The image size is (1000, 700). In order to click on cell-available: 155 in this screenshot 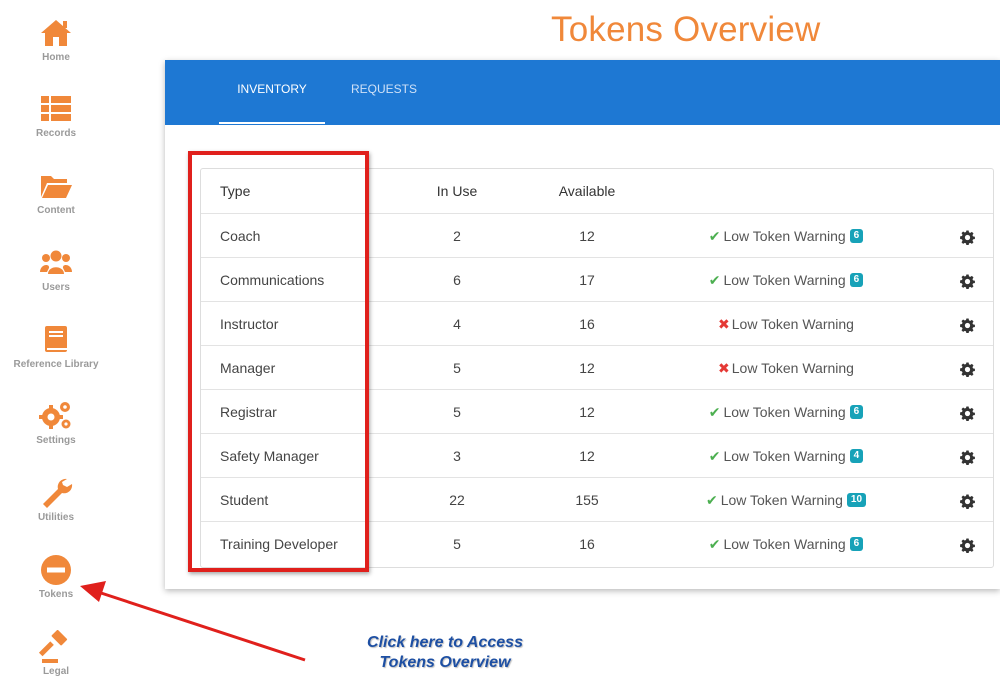, I will do `click(587, 500)`.